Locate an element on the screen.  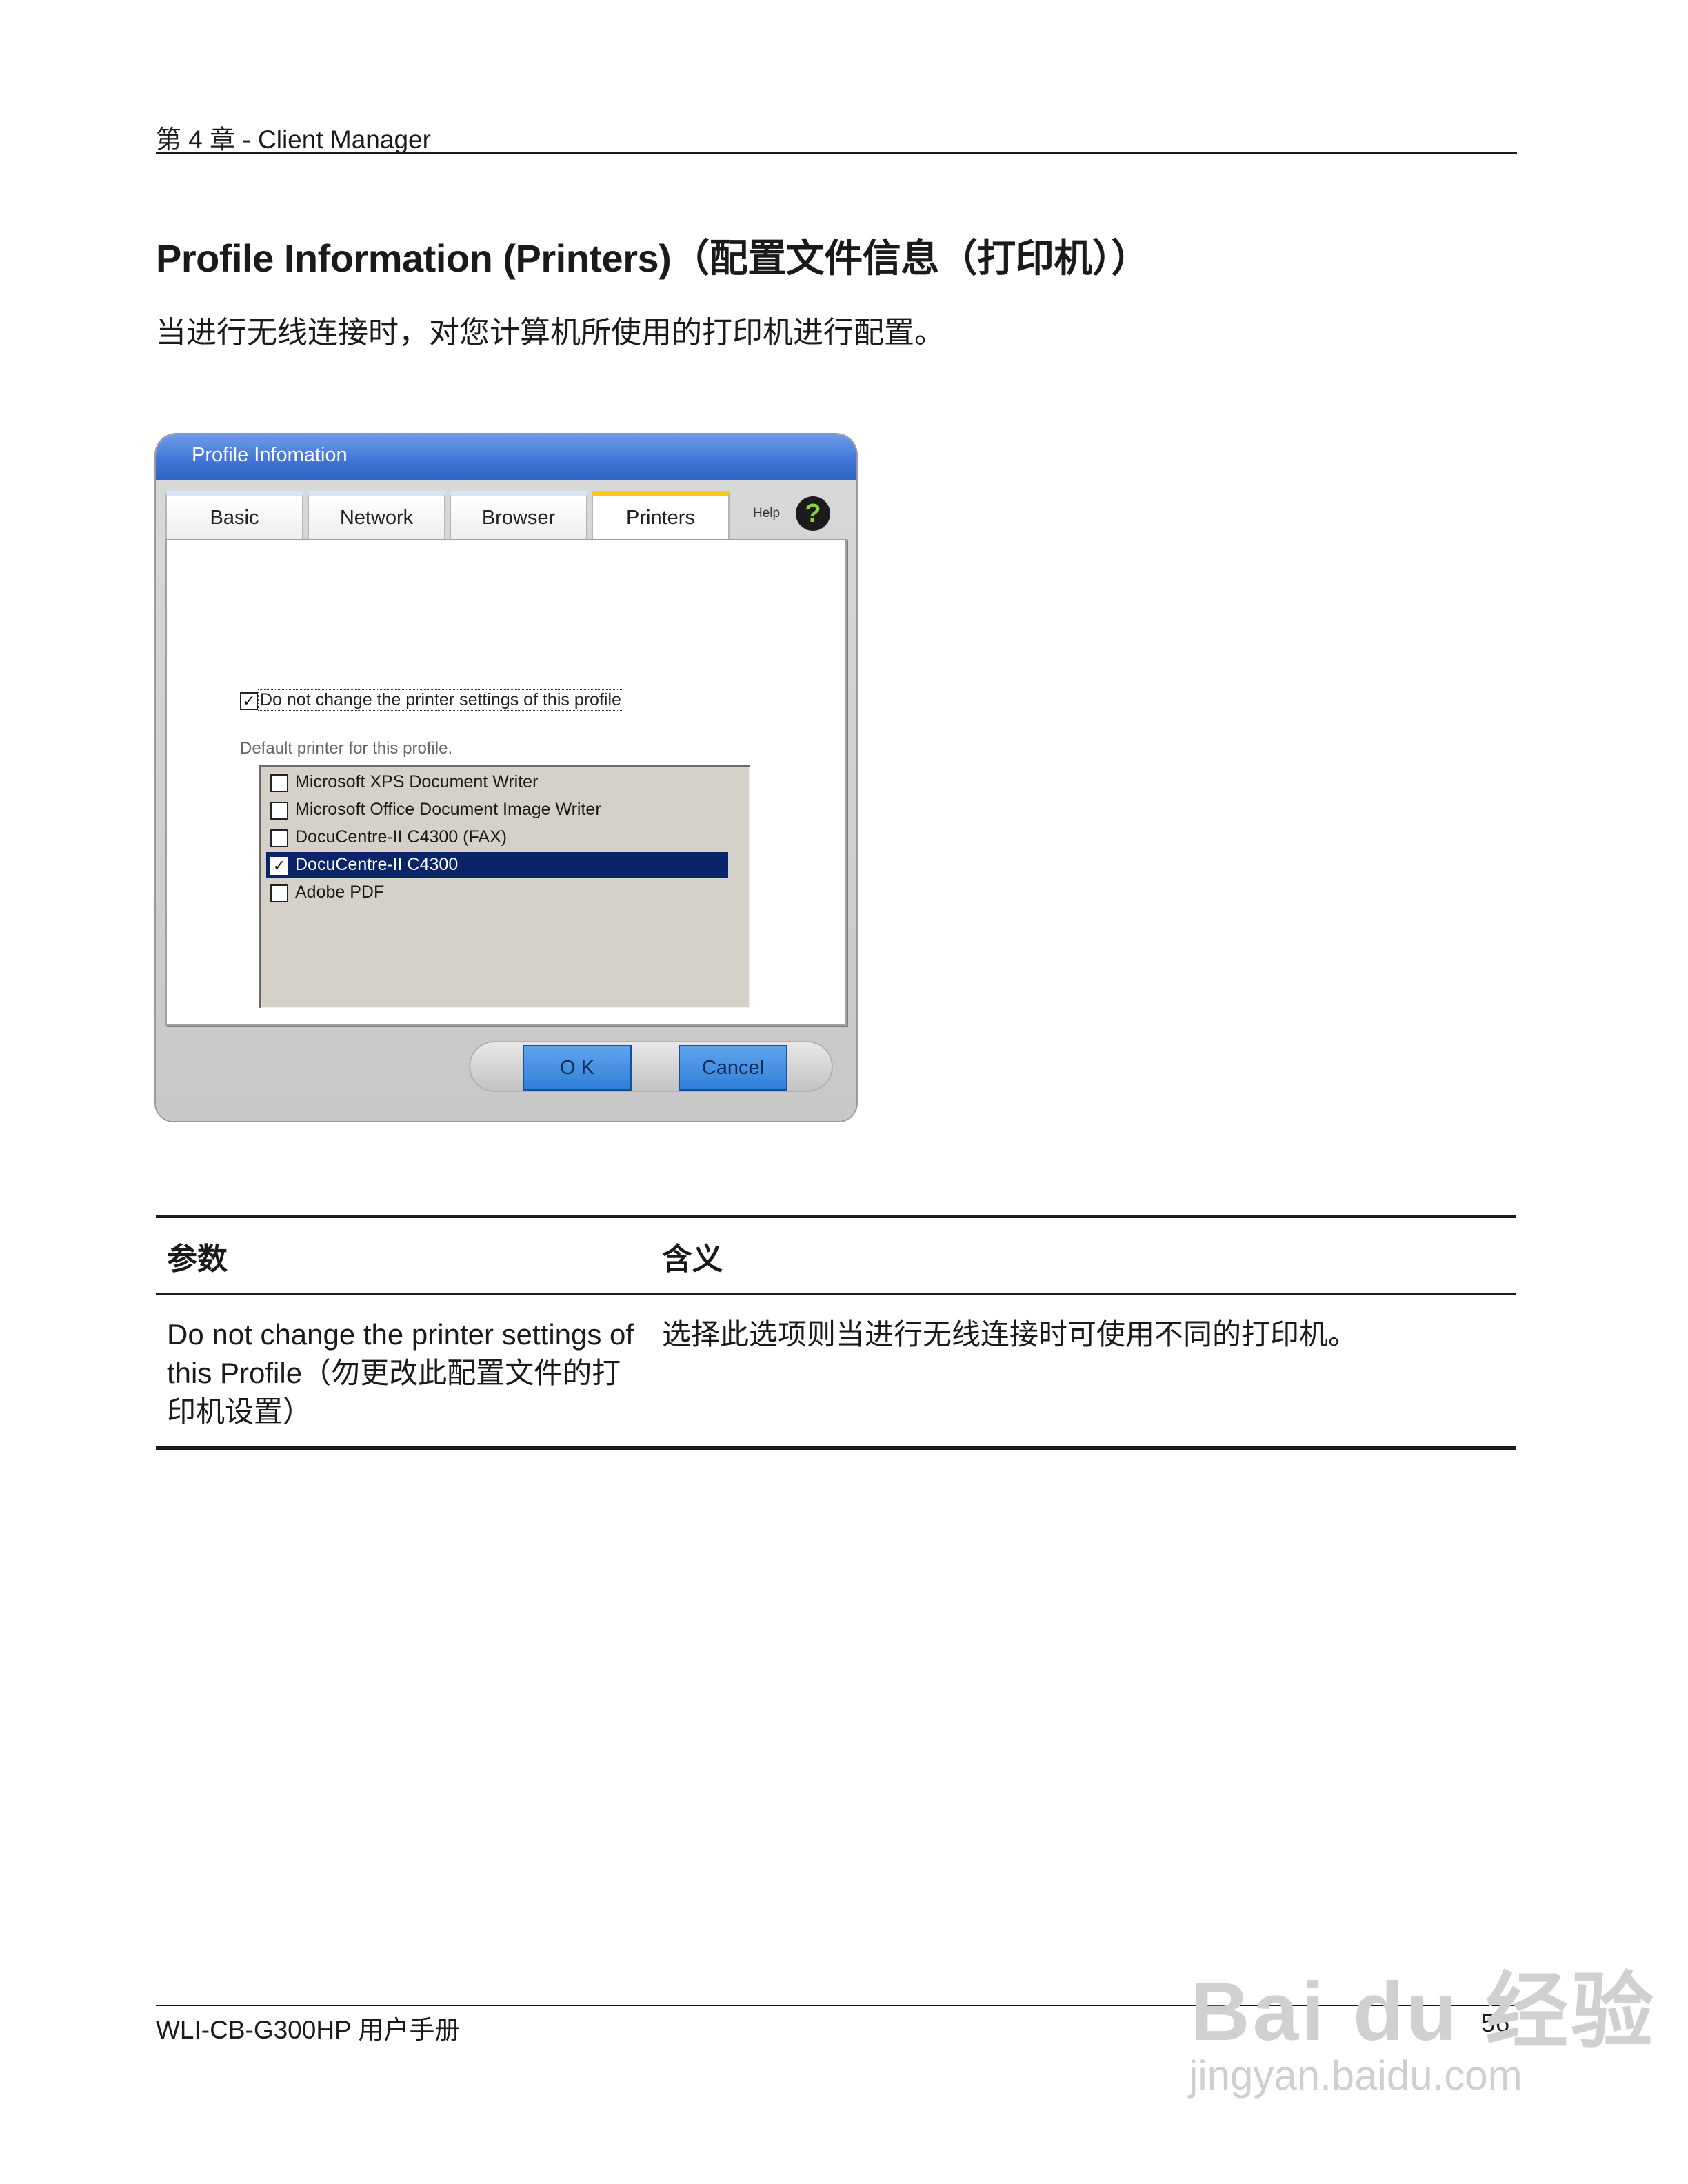
baidu-watermark-logo: Bai du 经验 is located at coordinates (1424, 2012).